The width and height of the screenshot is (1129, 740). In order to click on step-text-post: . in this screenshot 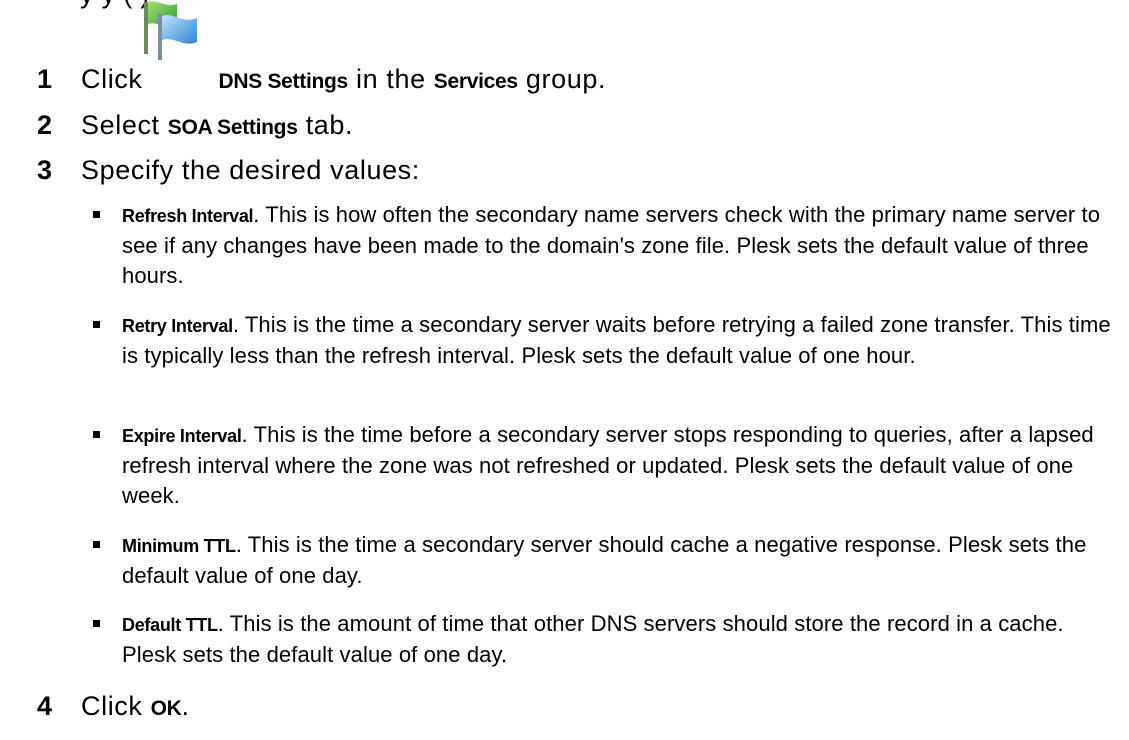, I will do `click(185, 706)`.